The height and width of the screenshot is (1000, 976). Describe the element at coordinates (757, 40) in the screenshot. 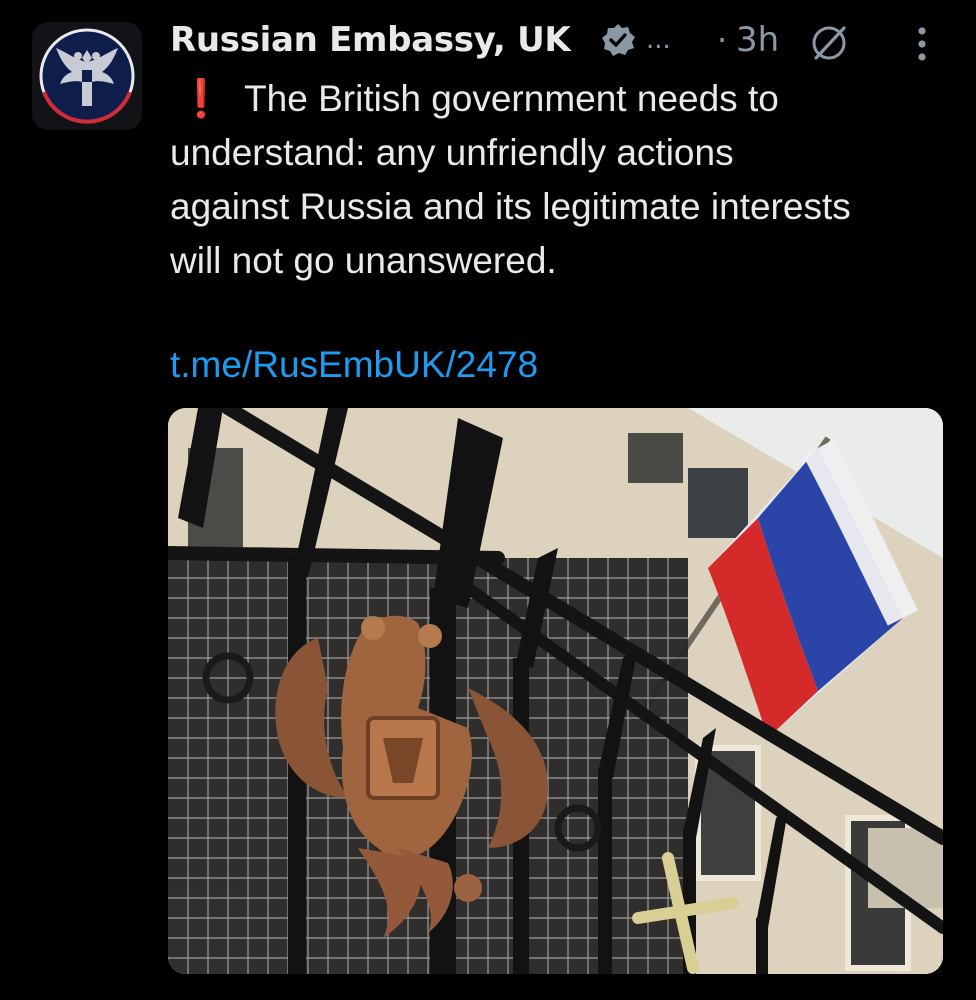

I see `post-timestamp: 3h` at that location.